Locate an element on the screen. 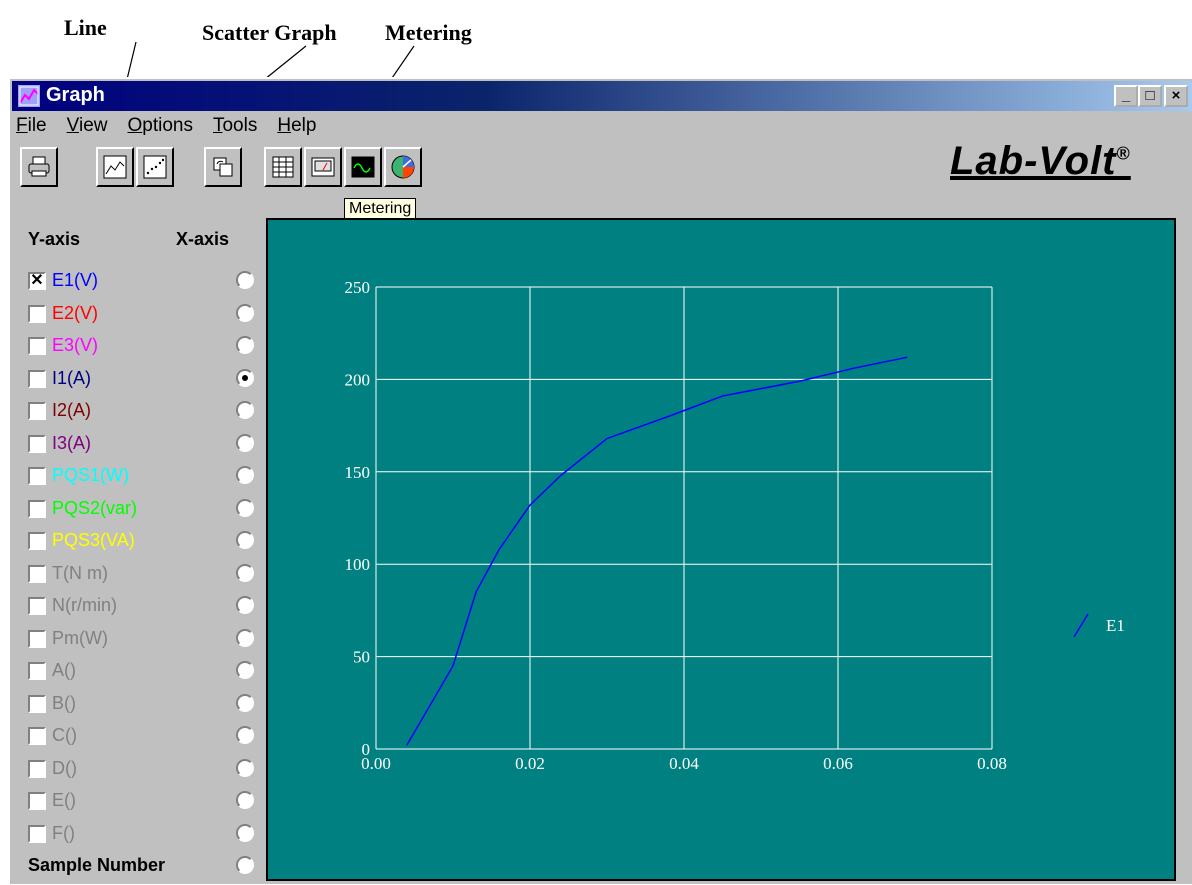  callout-metering: Metering is located at coordinates (428, 32).